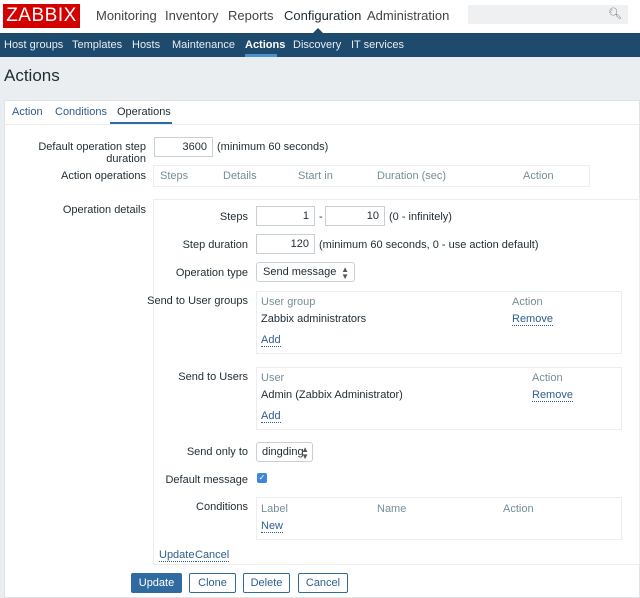 Image resolution: width=640 pixels, height=598 pixels. I want to click on steps-to-input, so click(355, 216).